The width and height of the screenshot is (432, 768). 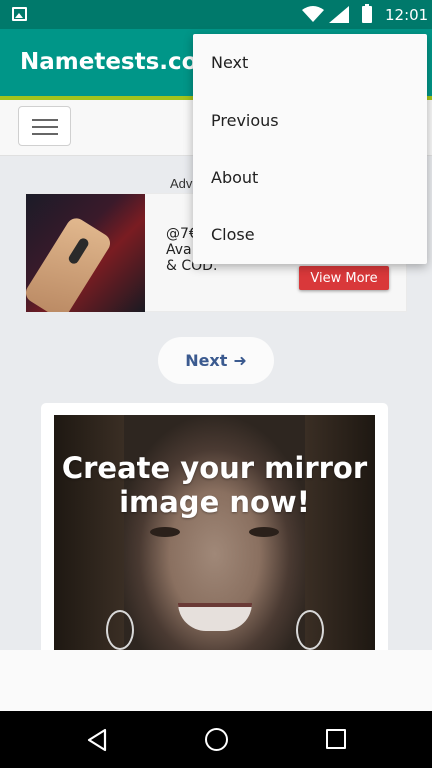 I want to click on next-button: Next ➜, so click(x=216, y=360).